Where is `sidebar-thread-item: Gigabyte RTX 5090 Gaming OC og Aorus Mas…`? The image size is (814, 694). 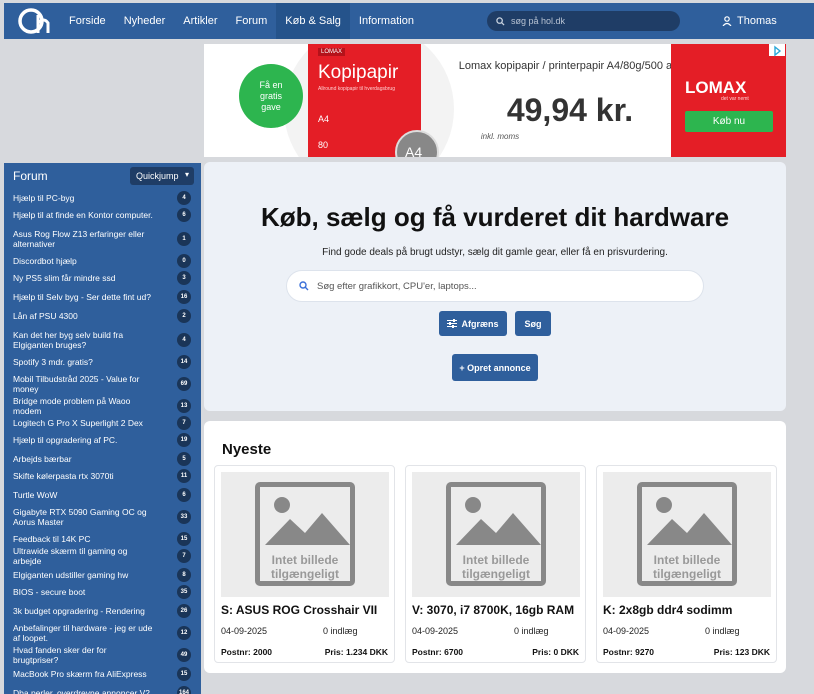 sidebar-thread-item: Gigabyte RTX 5090 Gaming OC og Aorus Mas… is located at coordinates (102, 516).